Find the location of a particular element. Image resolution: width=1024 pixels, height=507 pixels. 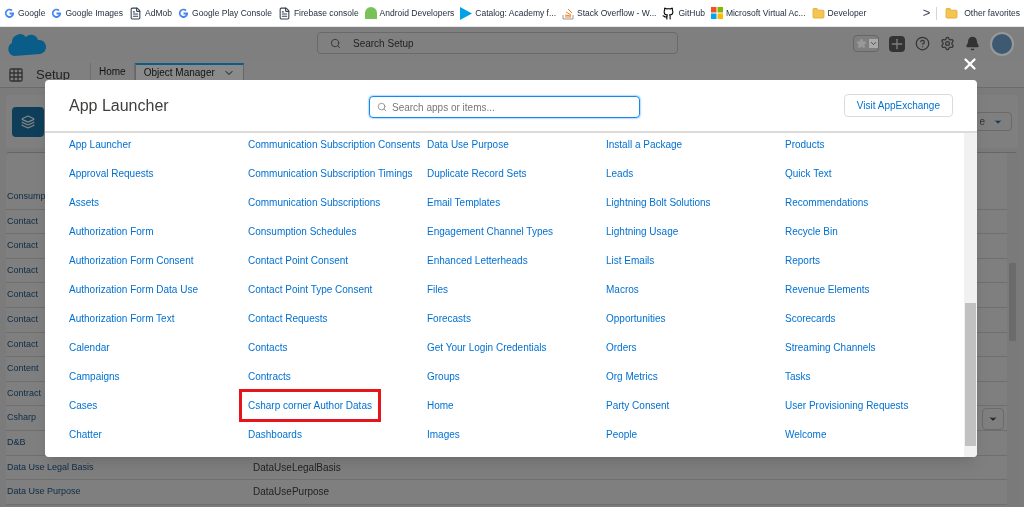

app-link: User Provisioning Requests is located at coordinates (847, 405).